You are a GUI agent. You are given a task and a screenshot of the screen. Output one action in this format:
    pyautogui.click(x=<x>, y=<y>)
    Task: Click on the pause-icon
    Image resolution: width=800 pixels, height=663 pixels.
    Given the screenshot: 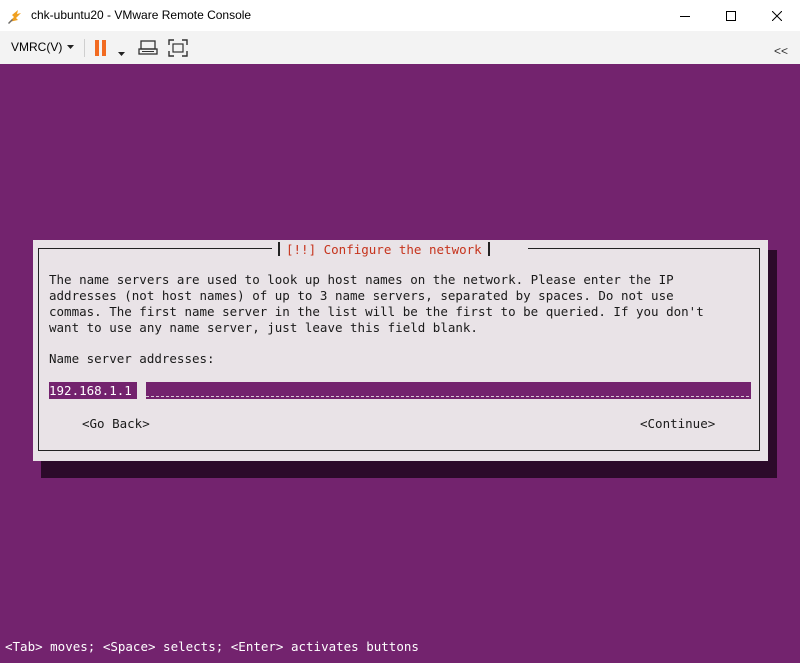 What is the action you would take?
    pyautogui.click(x=100, y=47)
    